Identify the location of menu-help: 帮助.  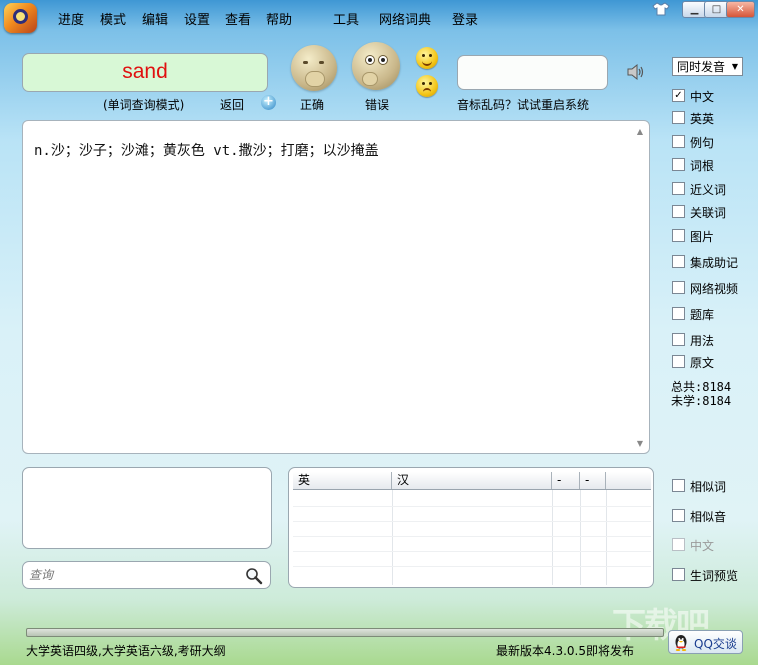
(279, 18).